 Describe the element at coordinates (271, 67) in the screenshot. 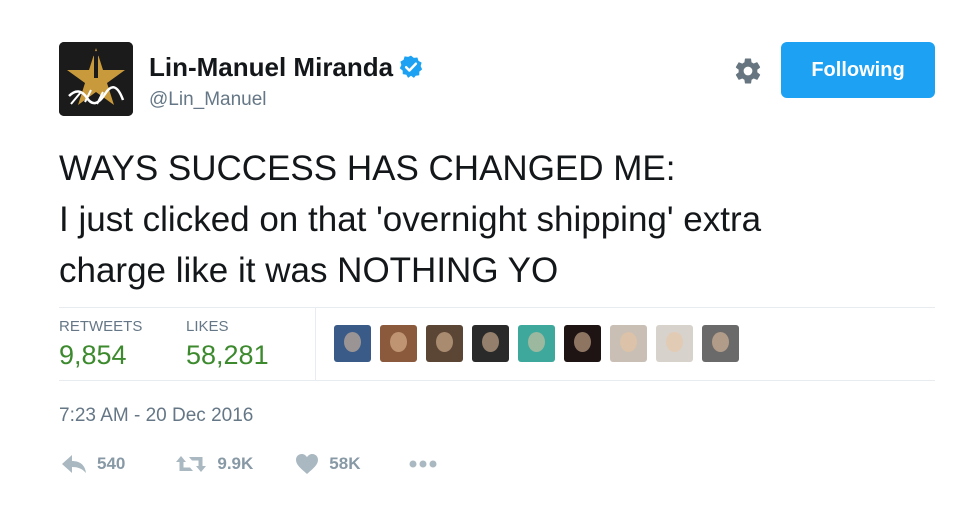

I see `profile-name: Lin-Manuel Miranda` at that location.